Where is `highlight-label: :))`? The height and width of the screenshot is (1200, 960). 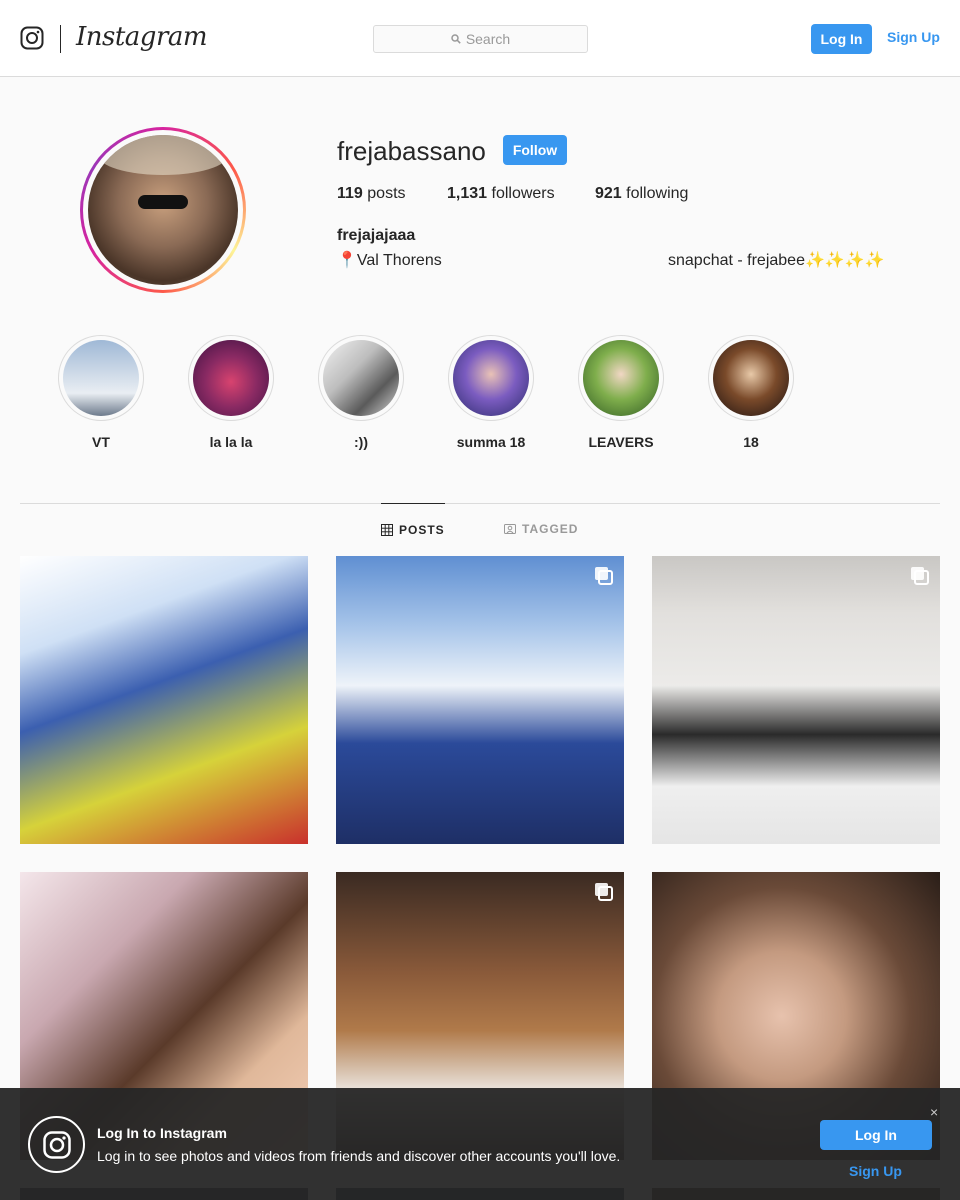 highlight-label: :)) is located at coordinates (361, 442).